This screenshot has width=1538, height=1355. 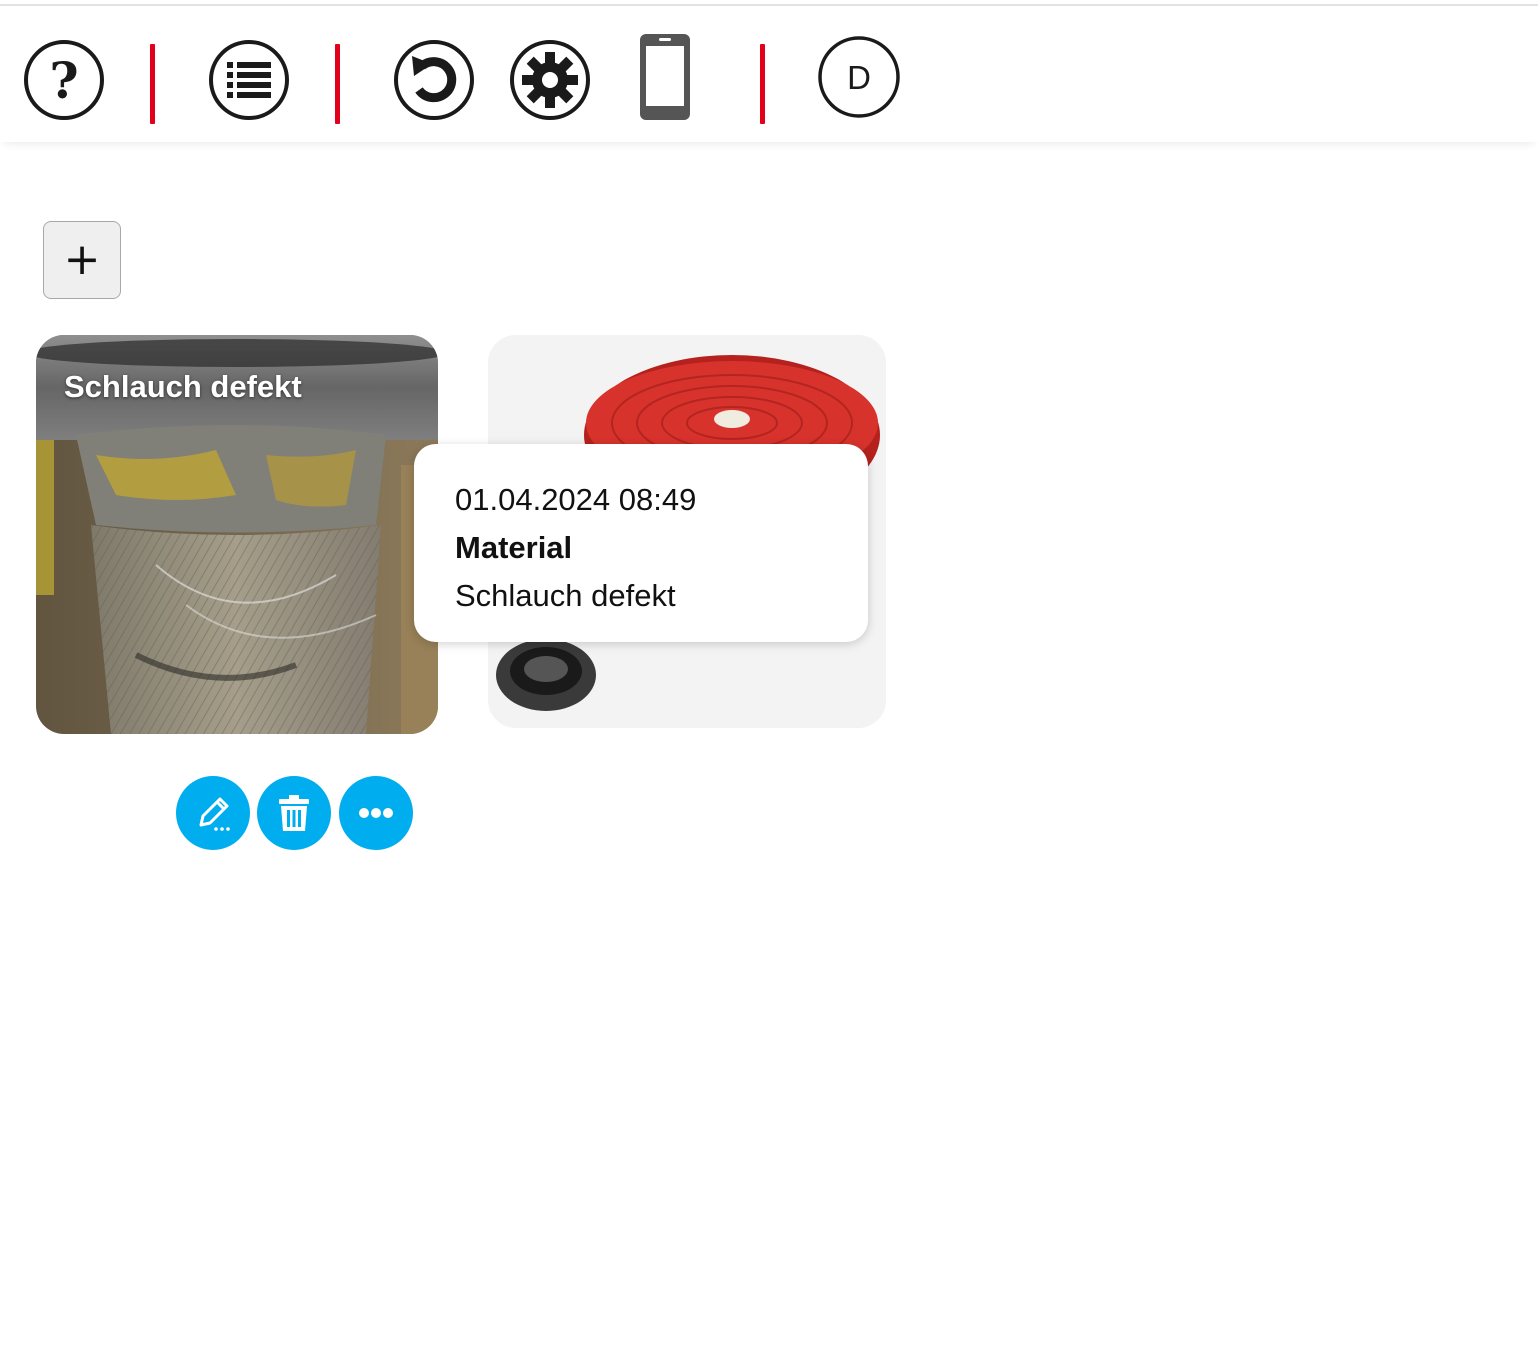 What do you see at coordinates (769, 74) in the screenshot?
I see `toolbar: ? D` at bounding box center [769, 74].